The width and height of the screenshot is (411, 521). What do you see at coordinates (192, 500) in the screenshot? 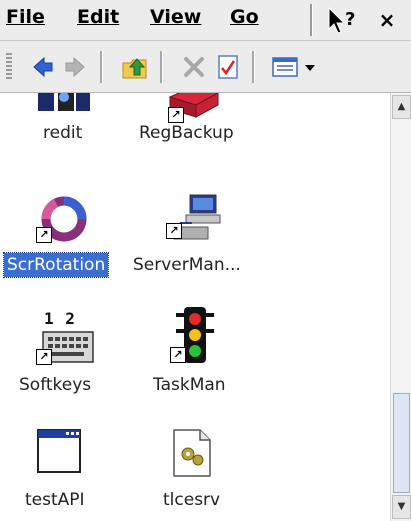
I see `file-label: tlcesrv` at bounding box center [192, 500].